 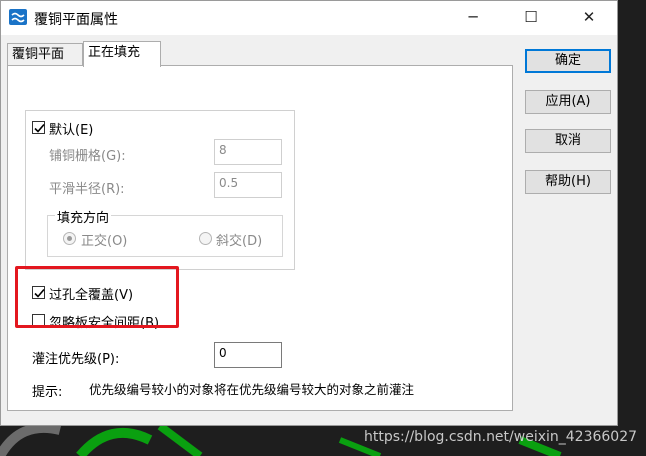 I want to click on minimize-icon: ─, so click(x=473, y=17).